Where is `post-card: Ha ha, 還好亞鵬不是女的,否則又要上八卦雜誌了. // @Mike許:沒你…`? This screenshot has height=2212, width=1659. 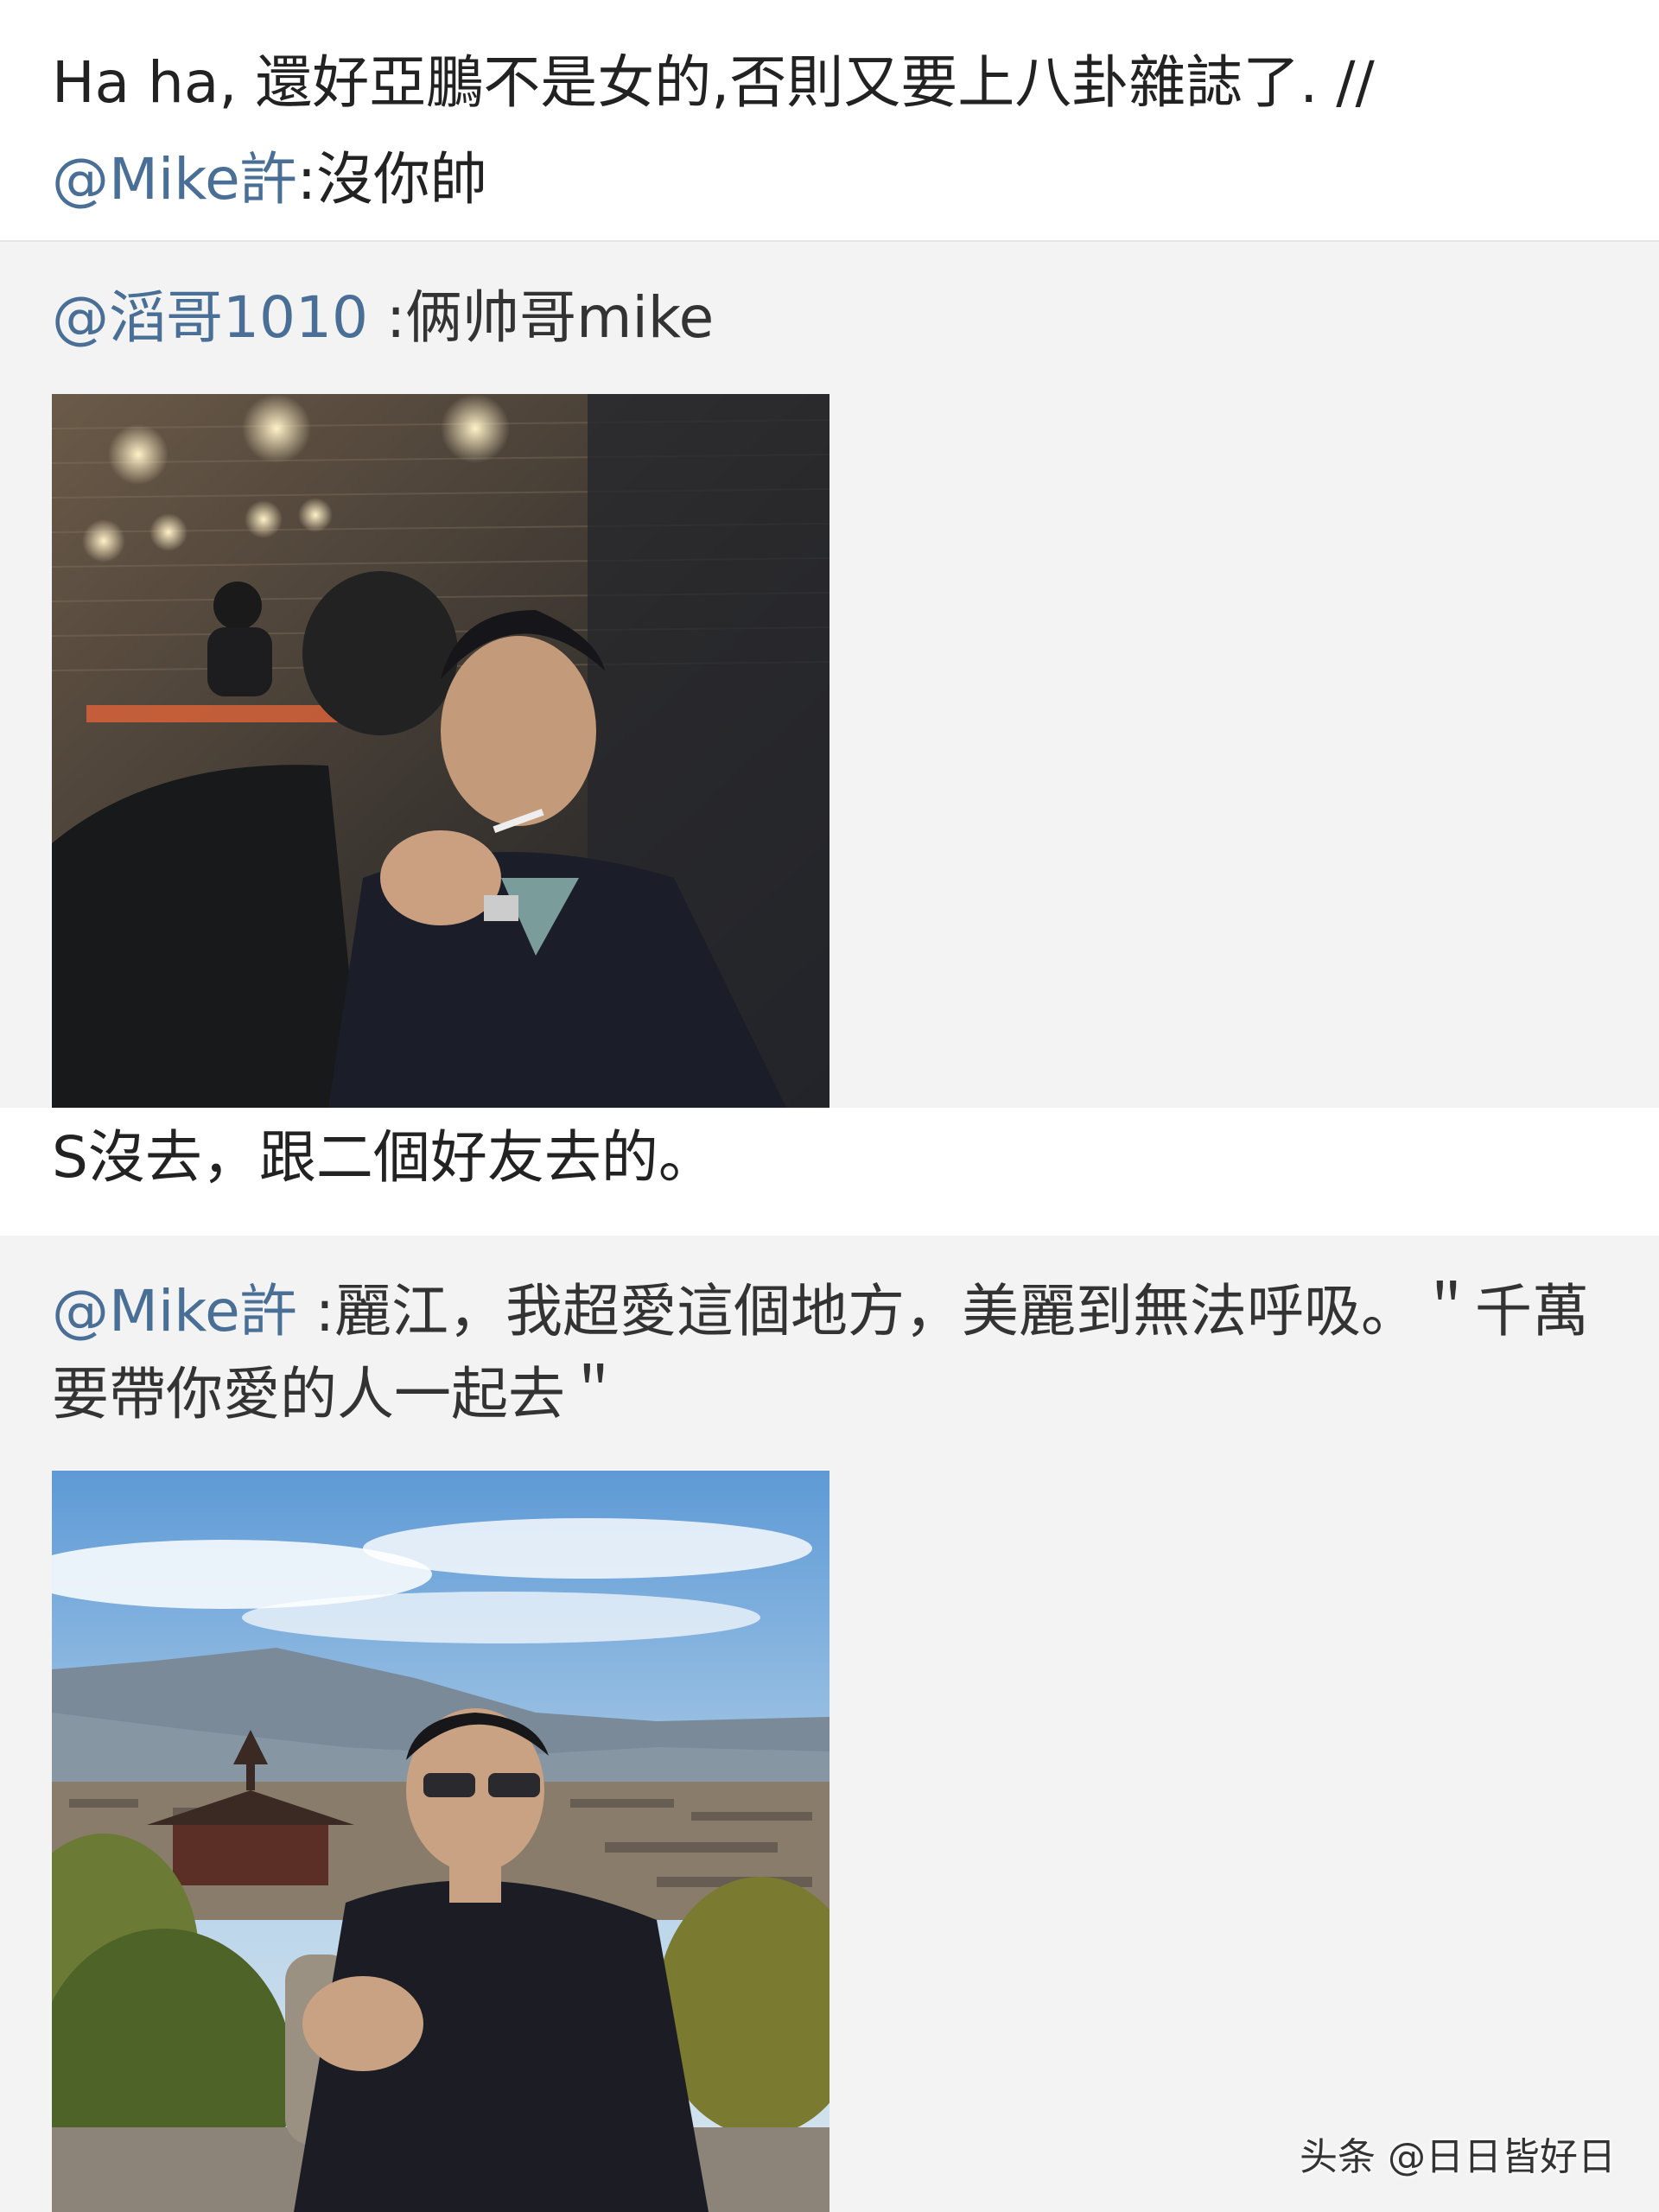
post-card: Ha ha, 還好亞鵬不是女的,否則又要上八卦雜誌了. // @Mike許:沒你… is located at coordinates (829, 121).